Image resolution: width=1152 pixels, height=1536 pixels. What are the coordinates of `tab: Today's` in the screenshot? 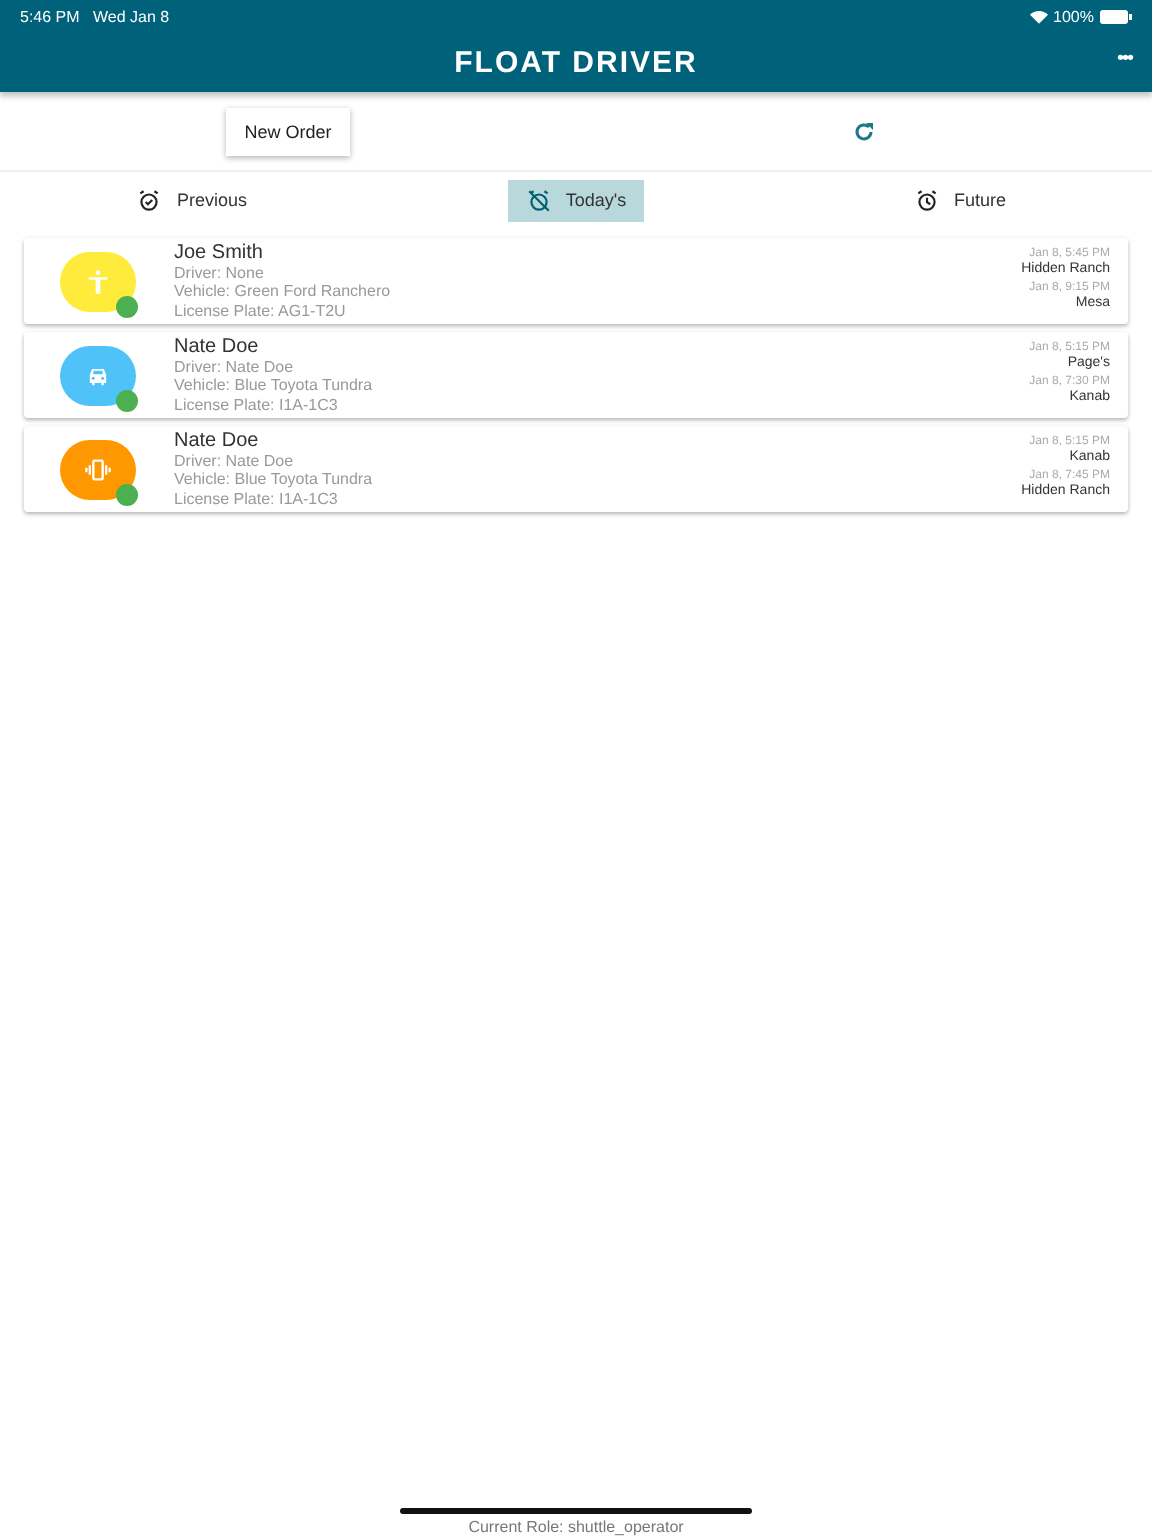 It's located at (576, 200).